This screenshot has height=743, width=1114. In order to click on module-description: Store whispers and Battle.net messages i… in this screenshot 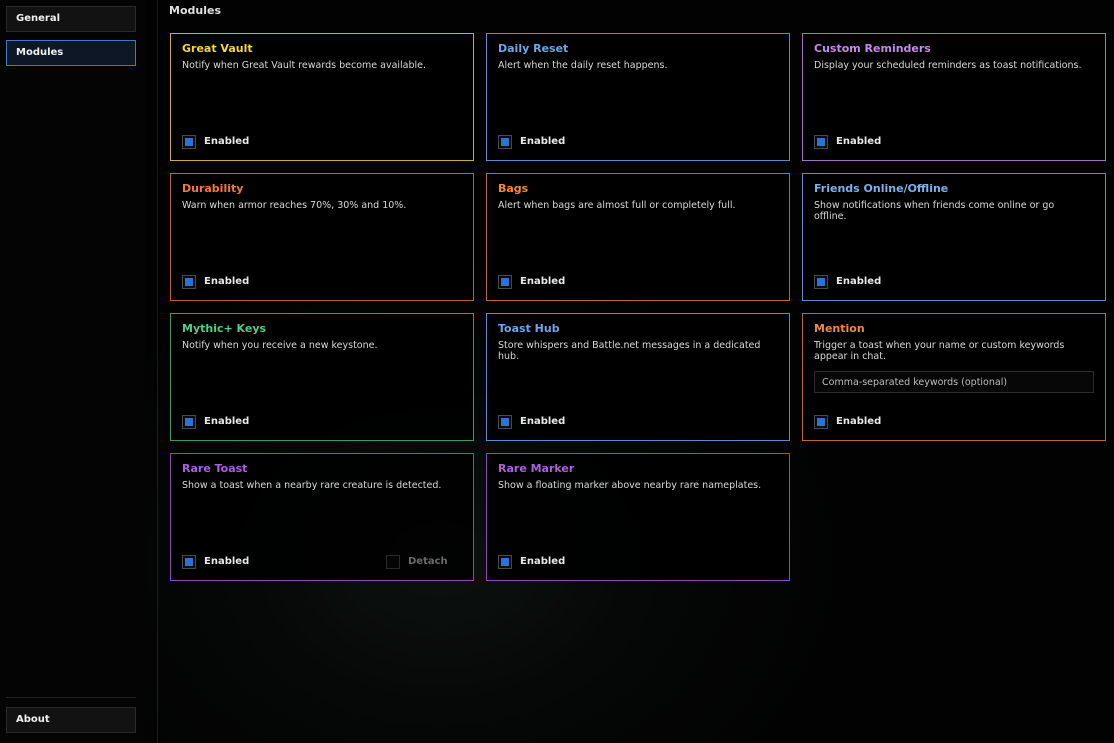, I will do `click(629, 351)`.